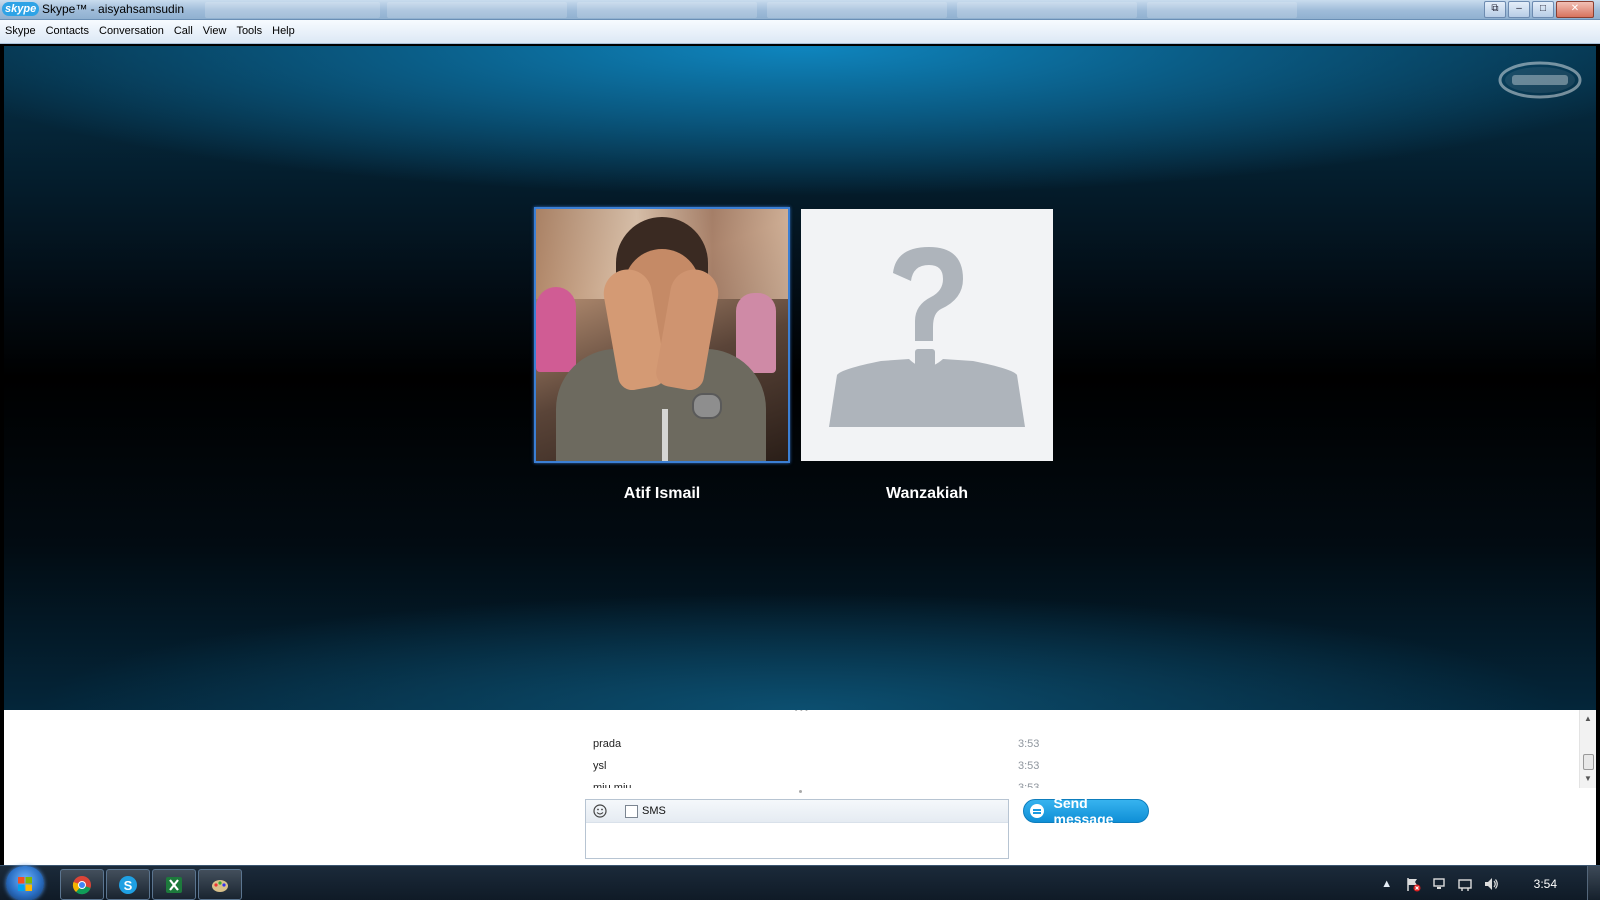  I want to click on compact-view-button: ⧉, so click(1495, 9).